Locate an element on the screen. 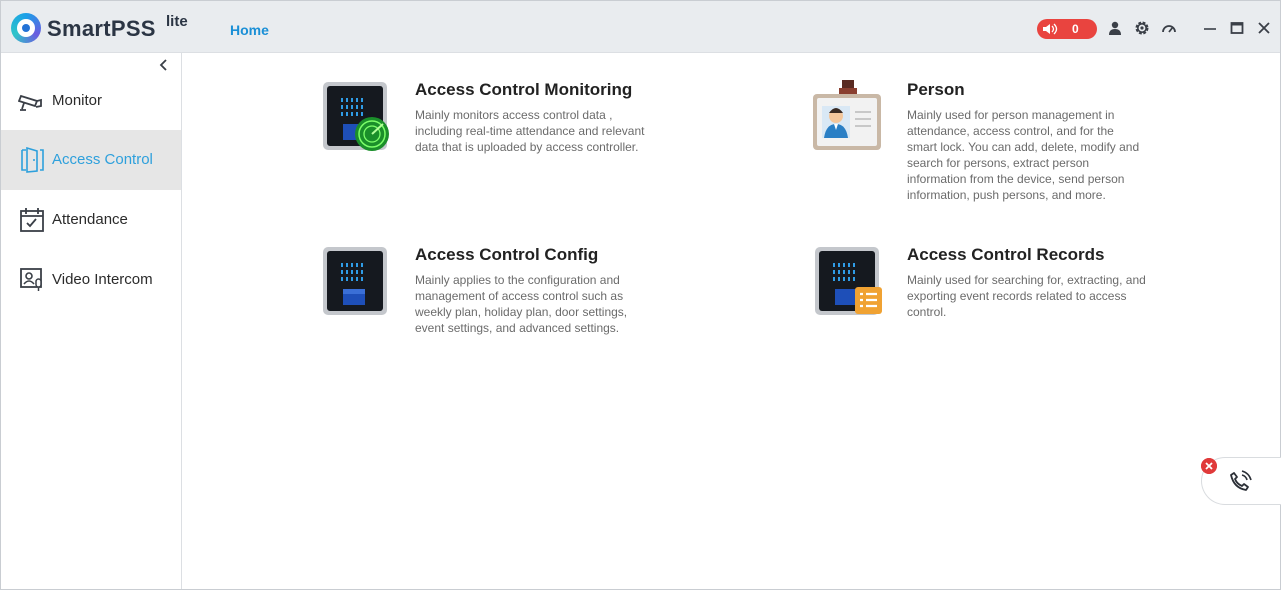 The height and width of the screenshot is (590, 1281). access-device-radar-icon is located at coordinates (356, 116).